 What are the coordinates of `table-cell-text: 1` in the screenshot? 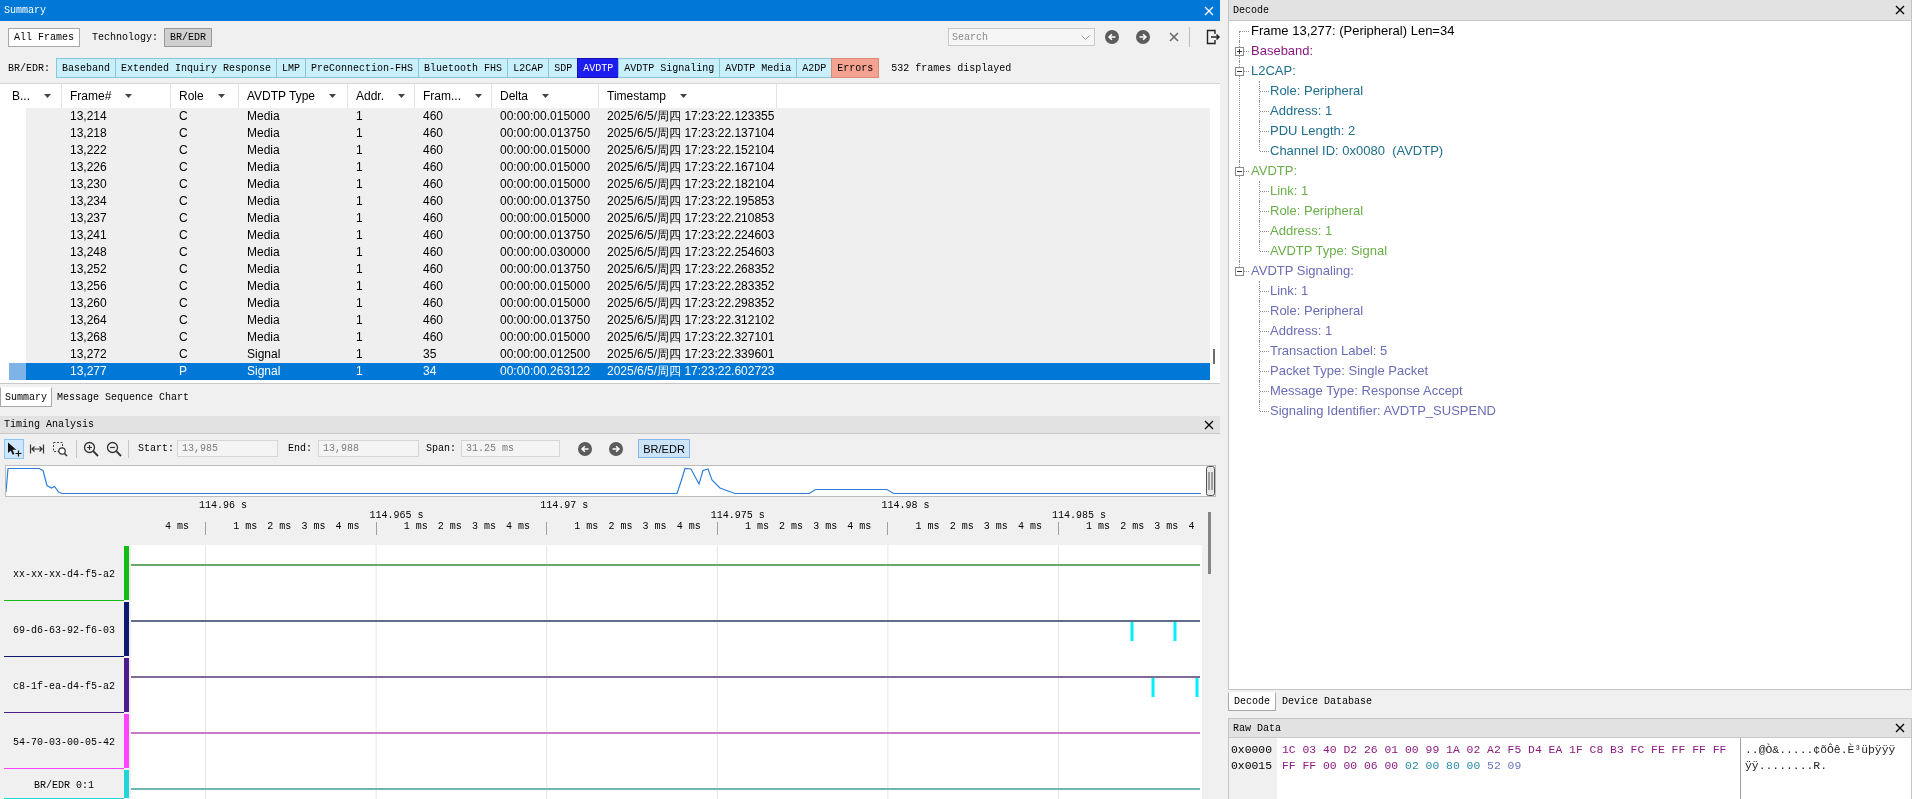 It's located at (359, 218).